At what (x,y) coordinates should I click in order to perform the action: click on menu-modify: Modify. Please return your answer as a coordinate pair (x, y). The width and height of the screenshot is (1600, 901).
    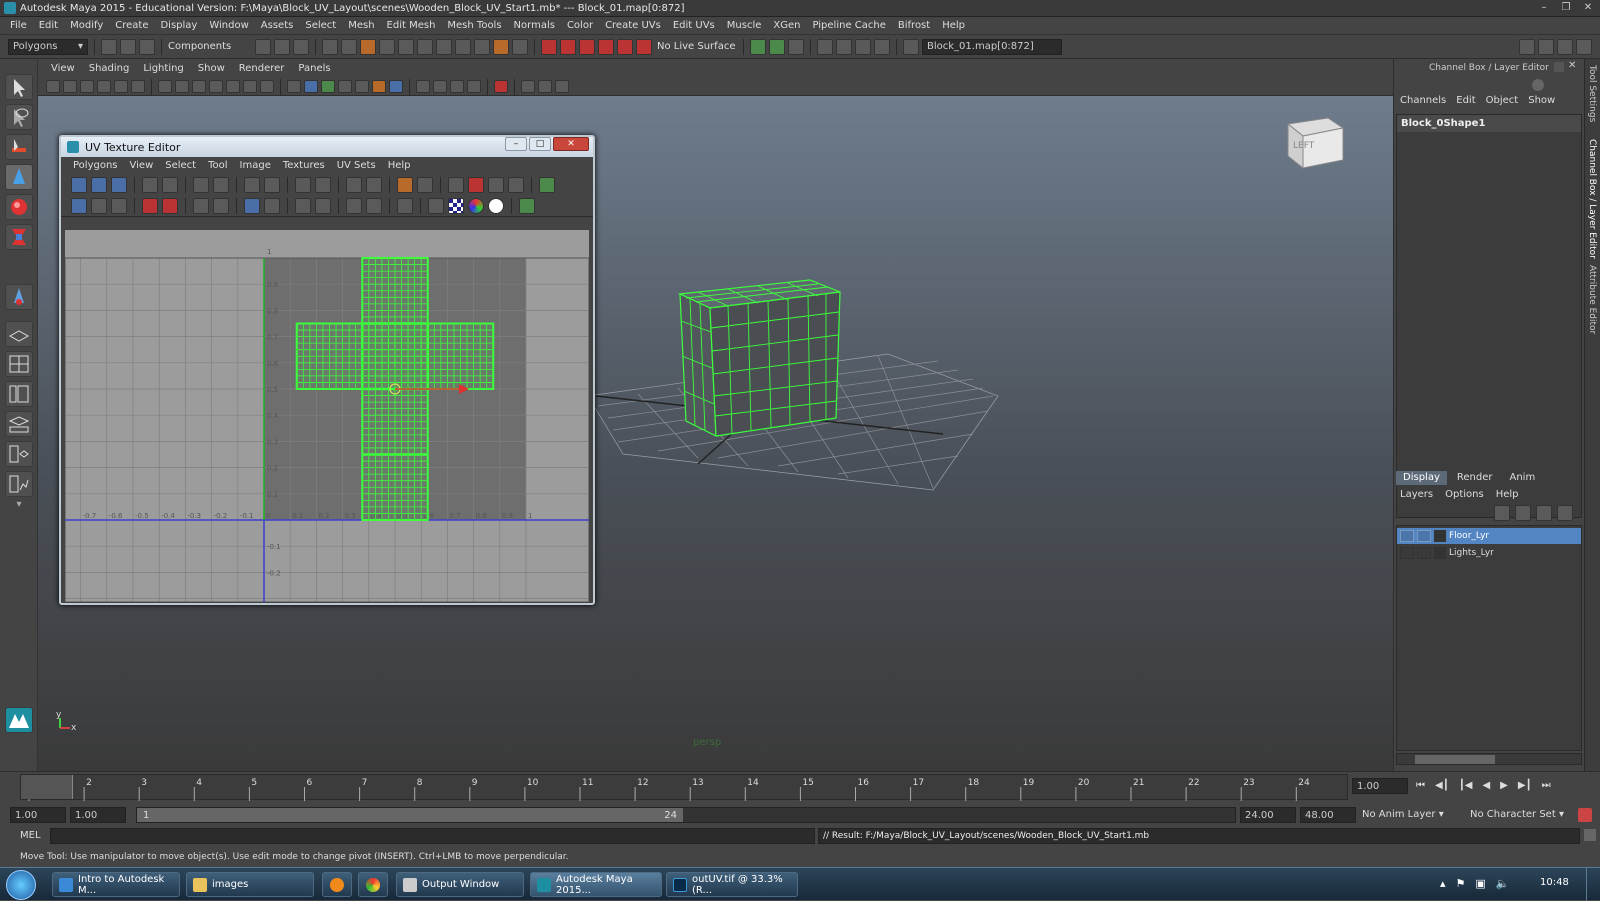
    Looking at the image, I should click on (86, 25).